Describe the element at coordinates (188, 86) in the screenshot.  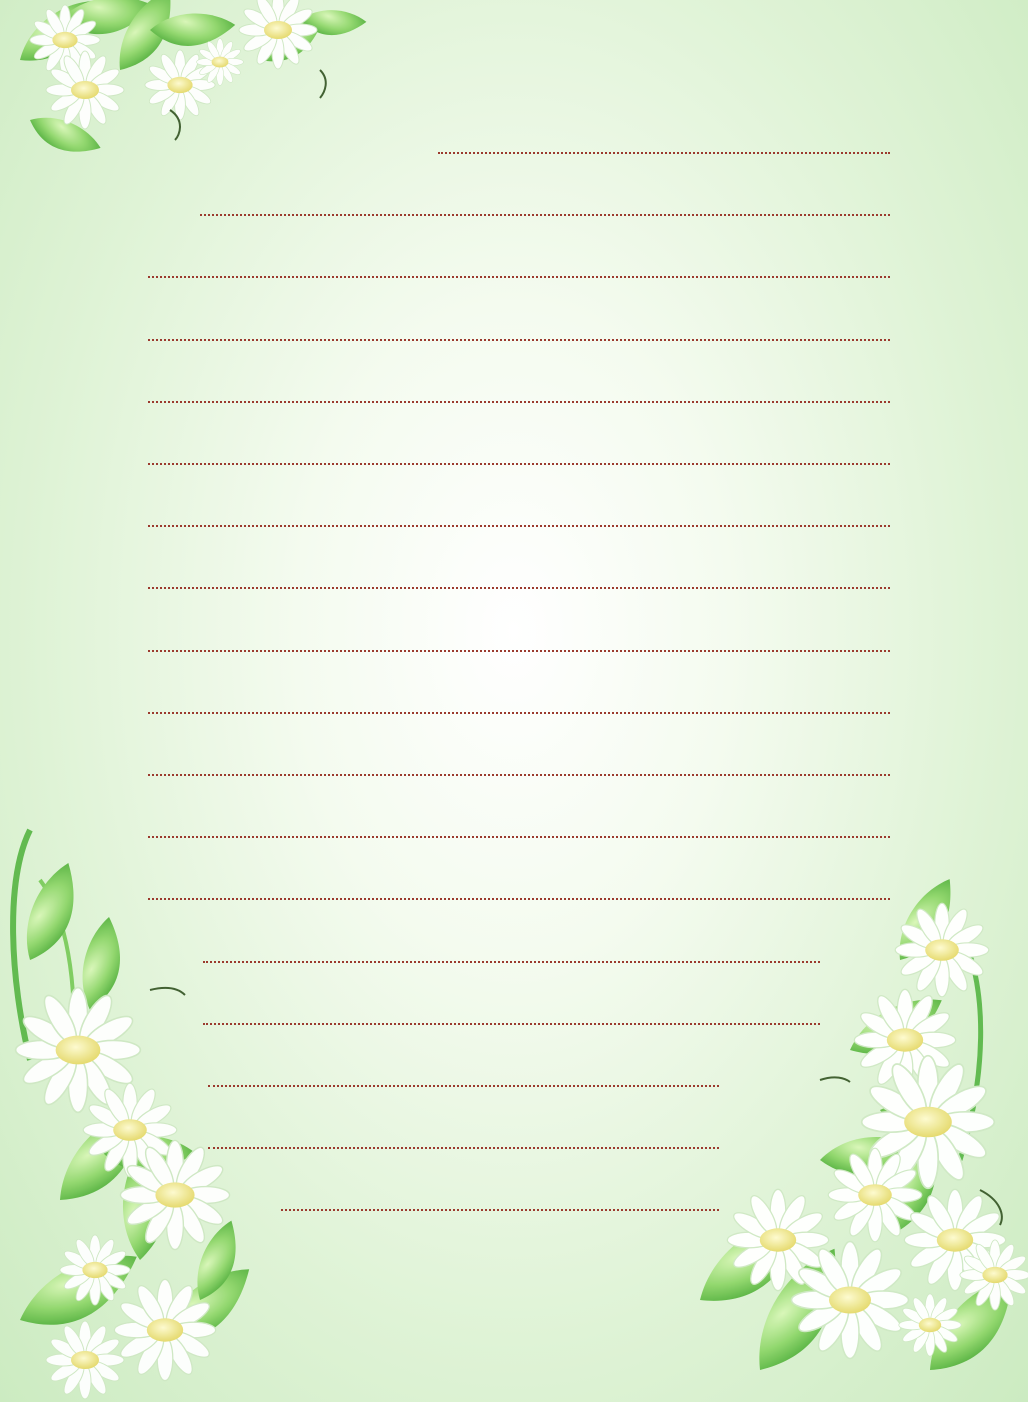
I see `flowers-top-left` at that location.